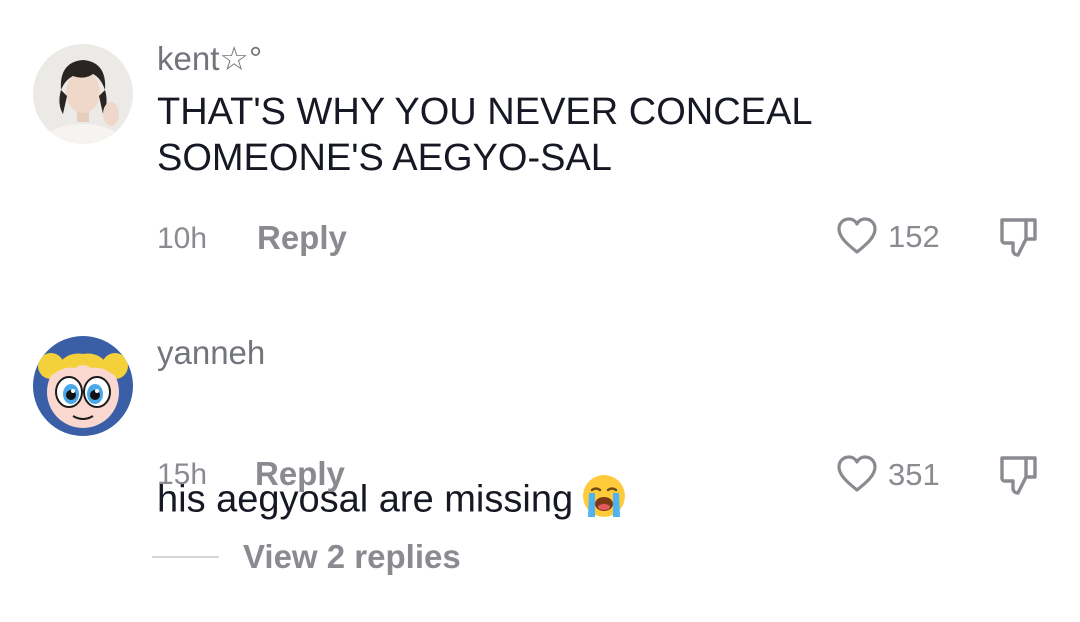 The height and width of the screenshot is (622, 1080). I want to click on avatar, so click(83, 386).